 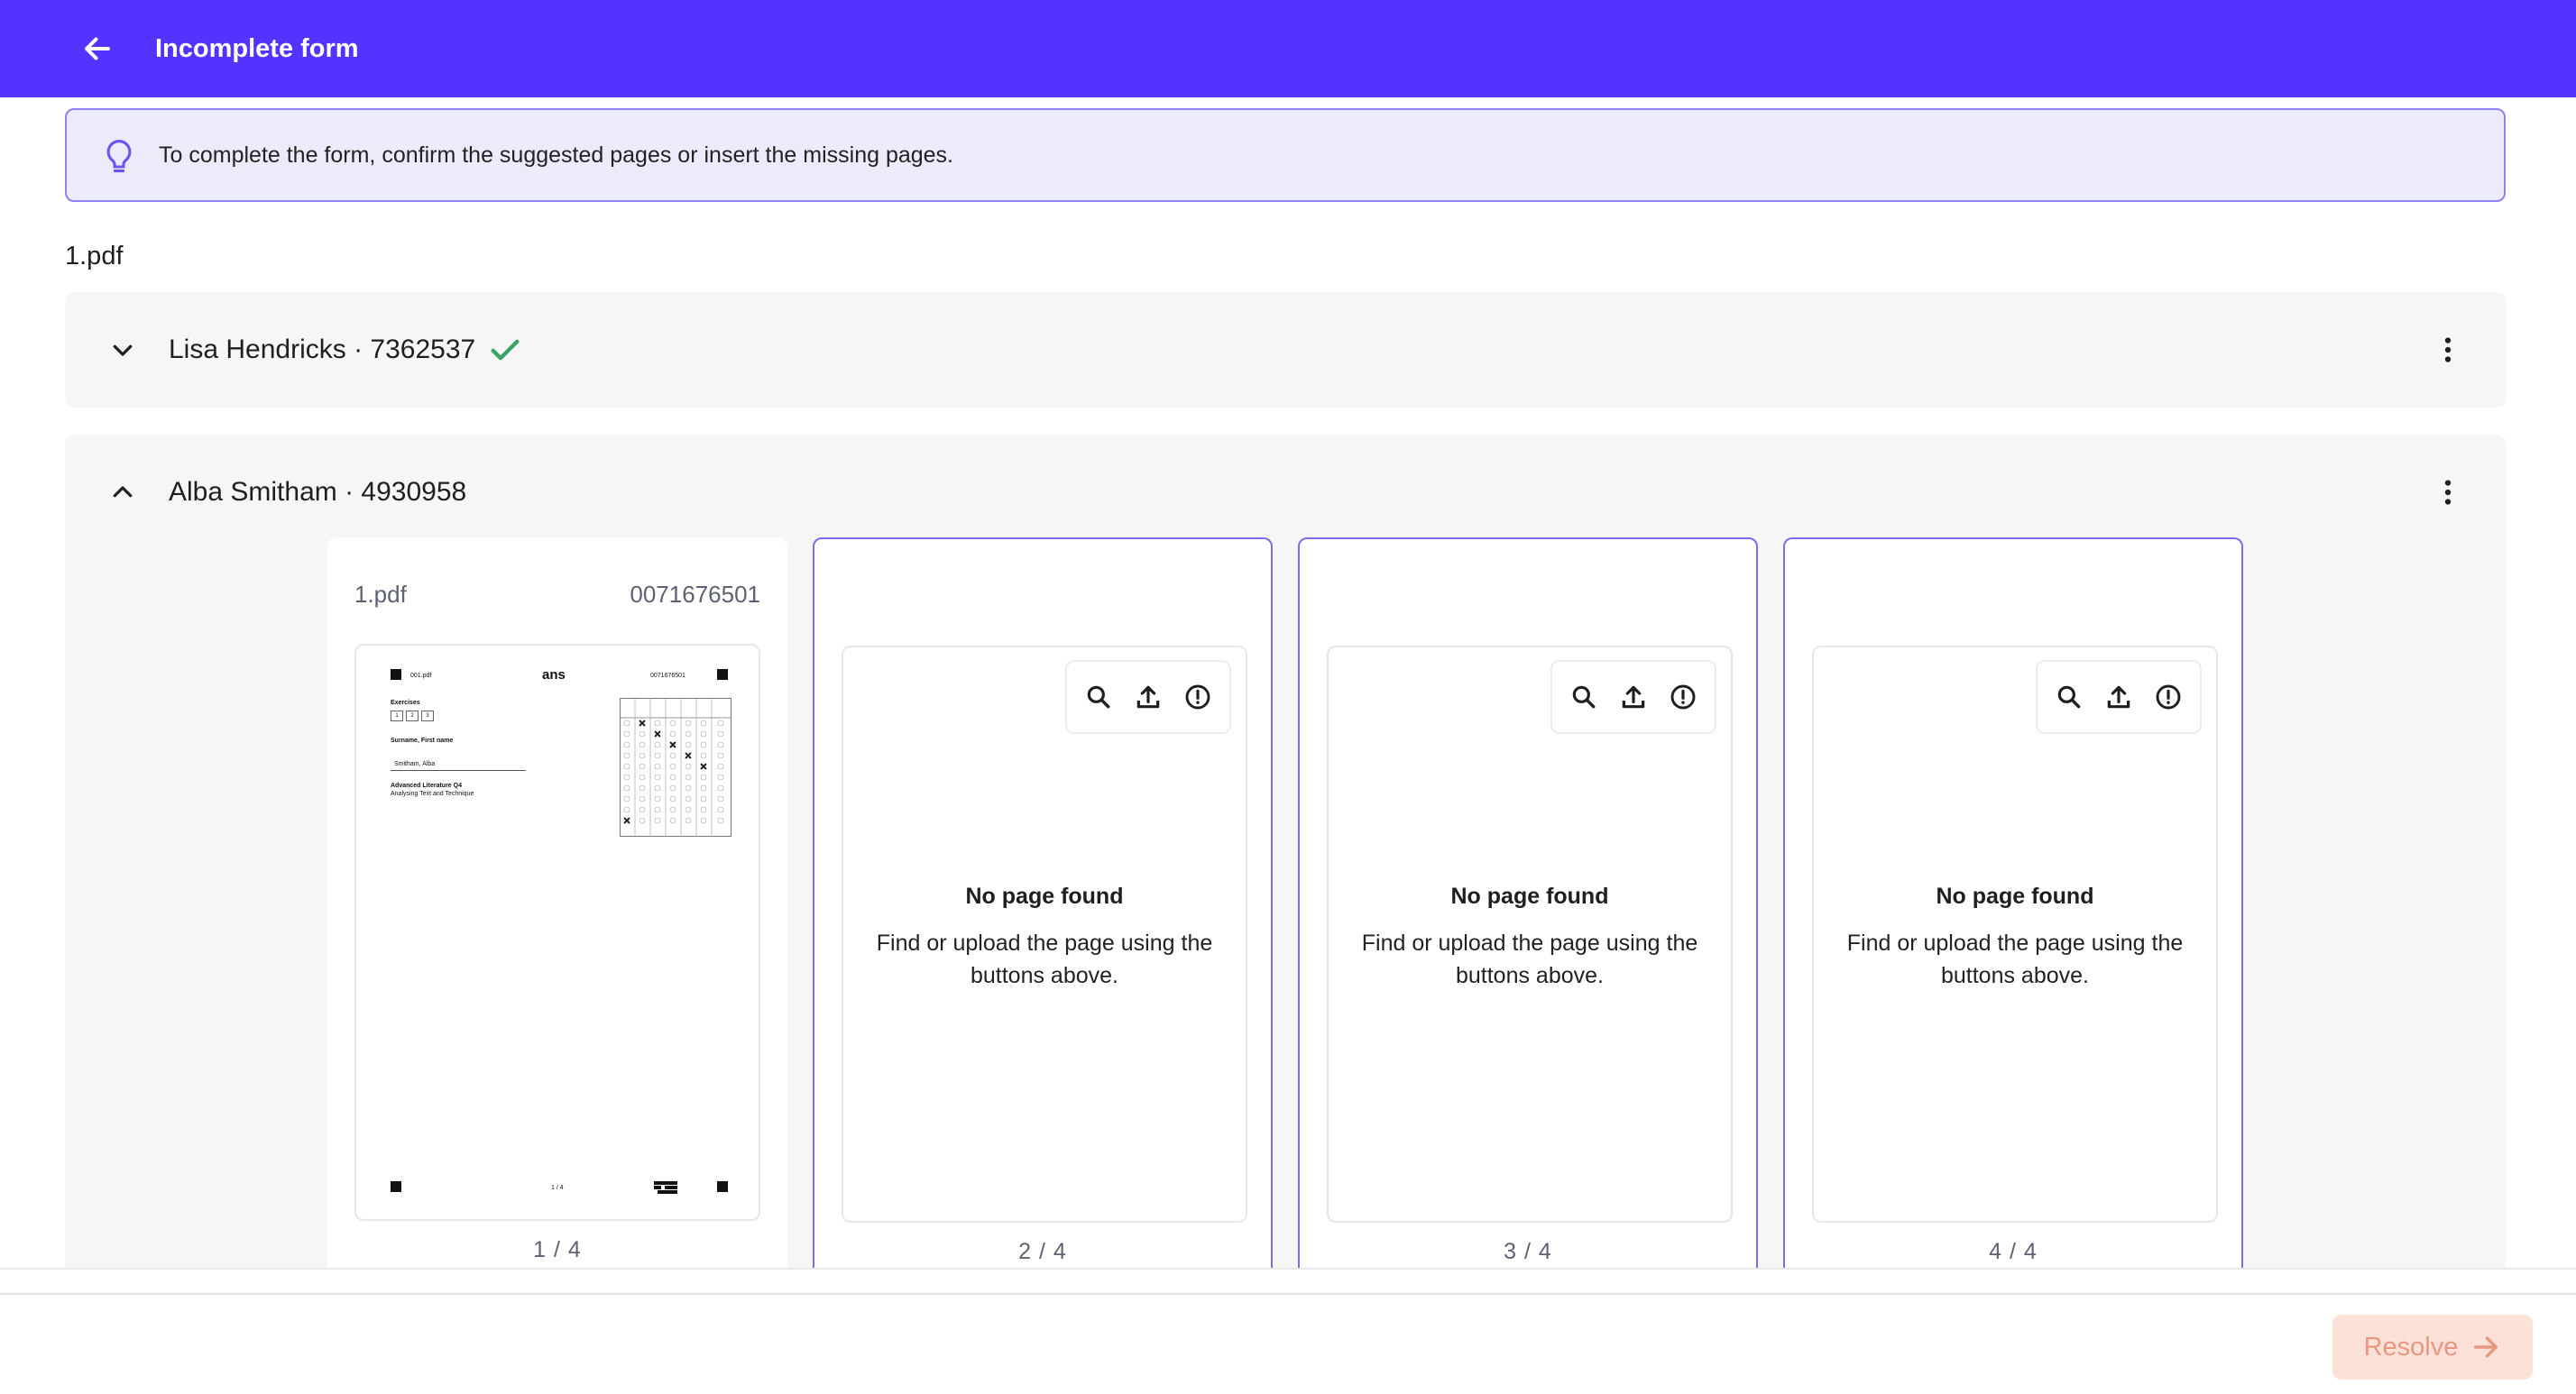 I want to click on preview-section: Exercises, so click(x=405, y=703).